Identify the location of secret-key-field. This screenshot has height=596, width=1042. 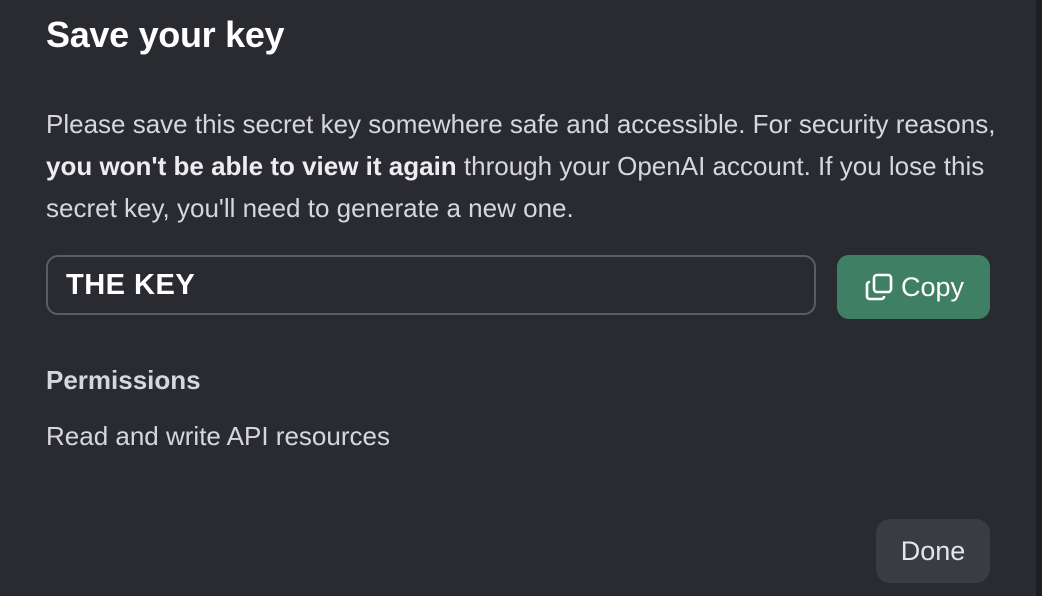
(431, 285).